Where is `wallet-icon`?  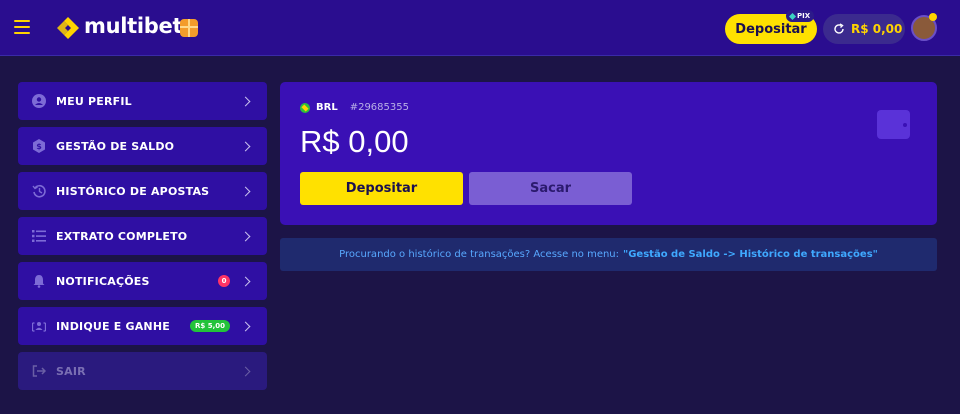
wallet-icon is located at coordinates (893, 124).